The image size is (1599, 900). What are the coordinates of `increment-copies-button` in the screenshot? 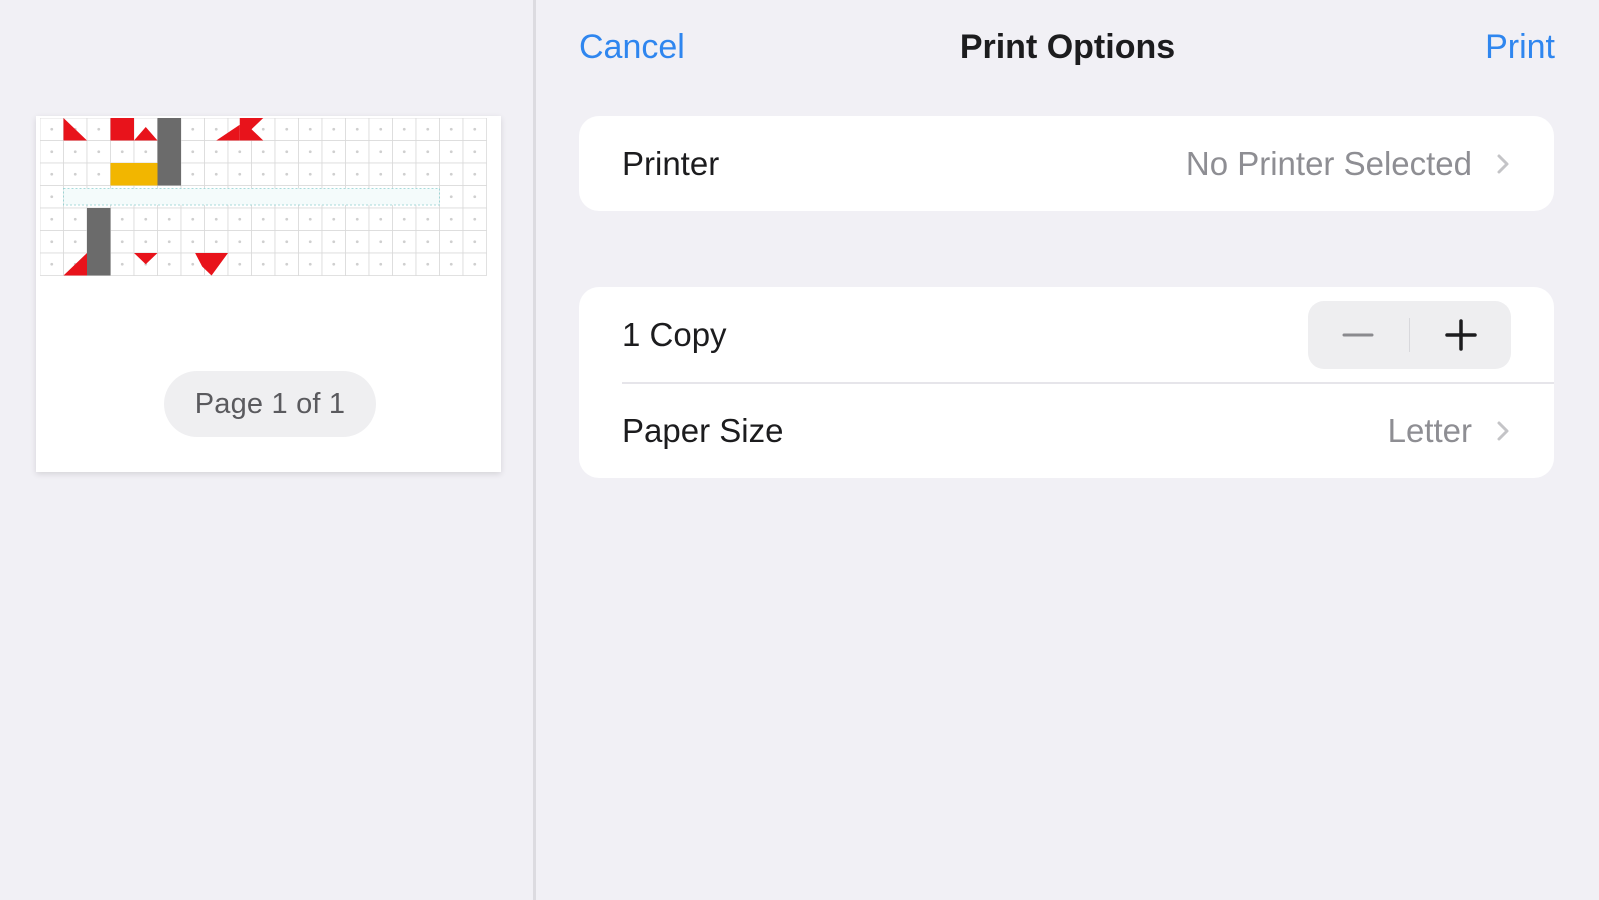 It's located at (1460, 335).